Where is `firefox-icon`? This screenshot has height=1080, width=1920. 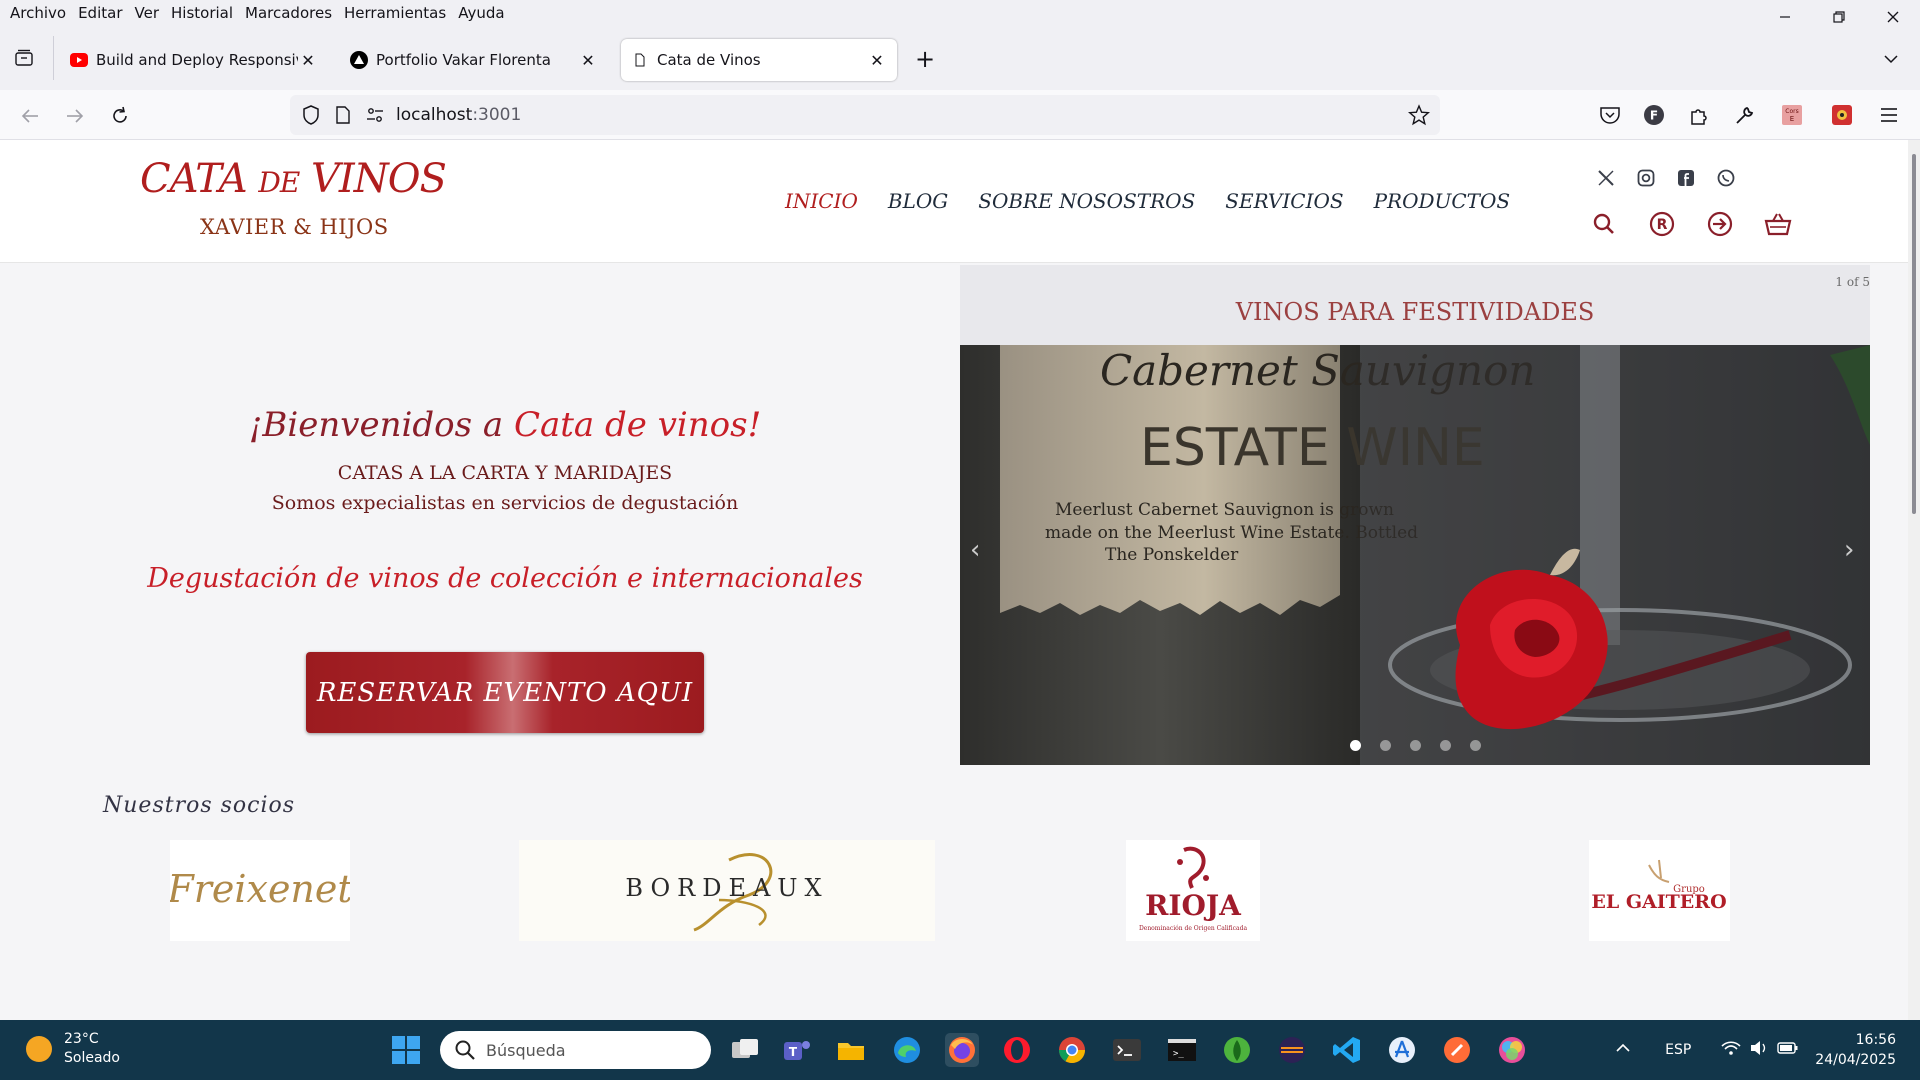
firefox-icon is located at coordinates (962, 1050).